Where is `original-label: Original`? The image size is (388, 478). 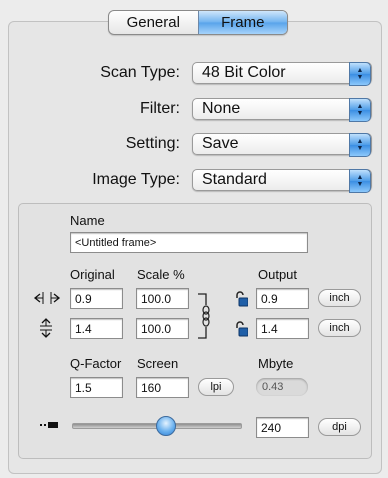
original-label: Original is located at coordinates (92, 274).